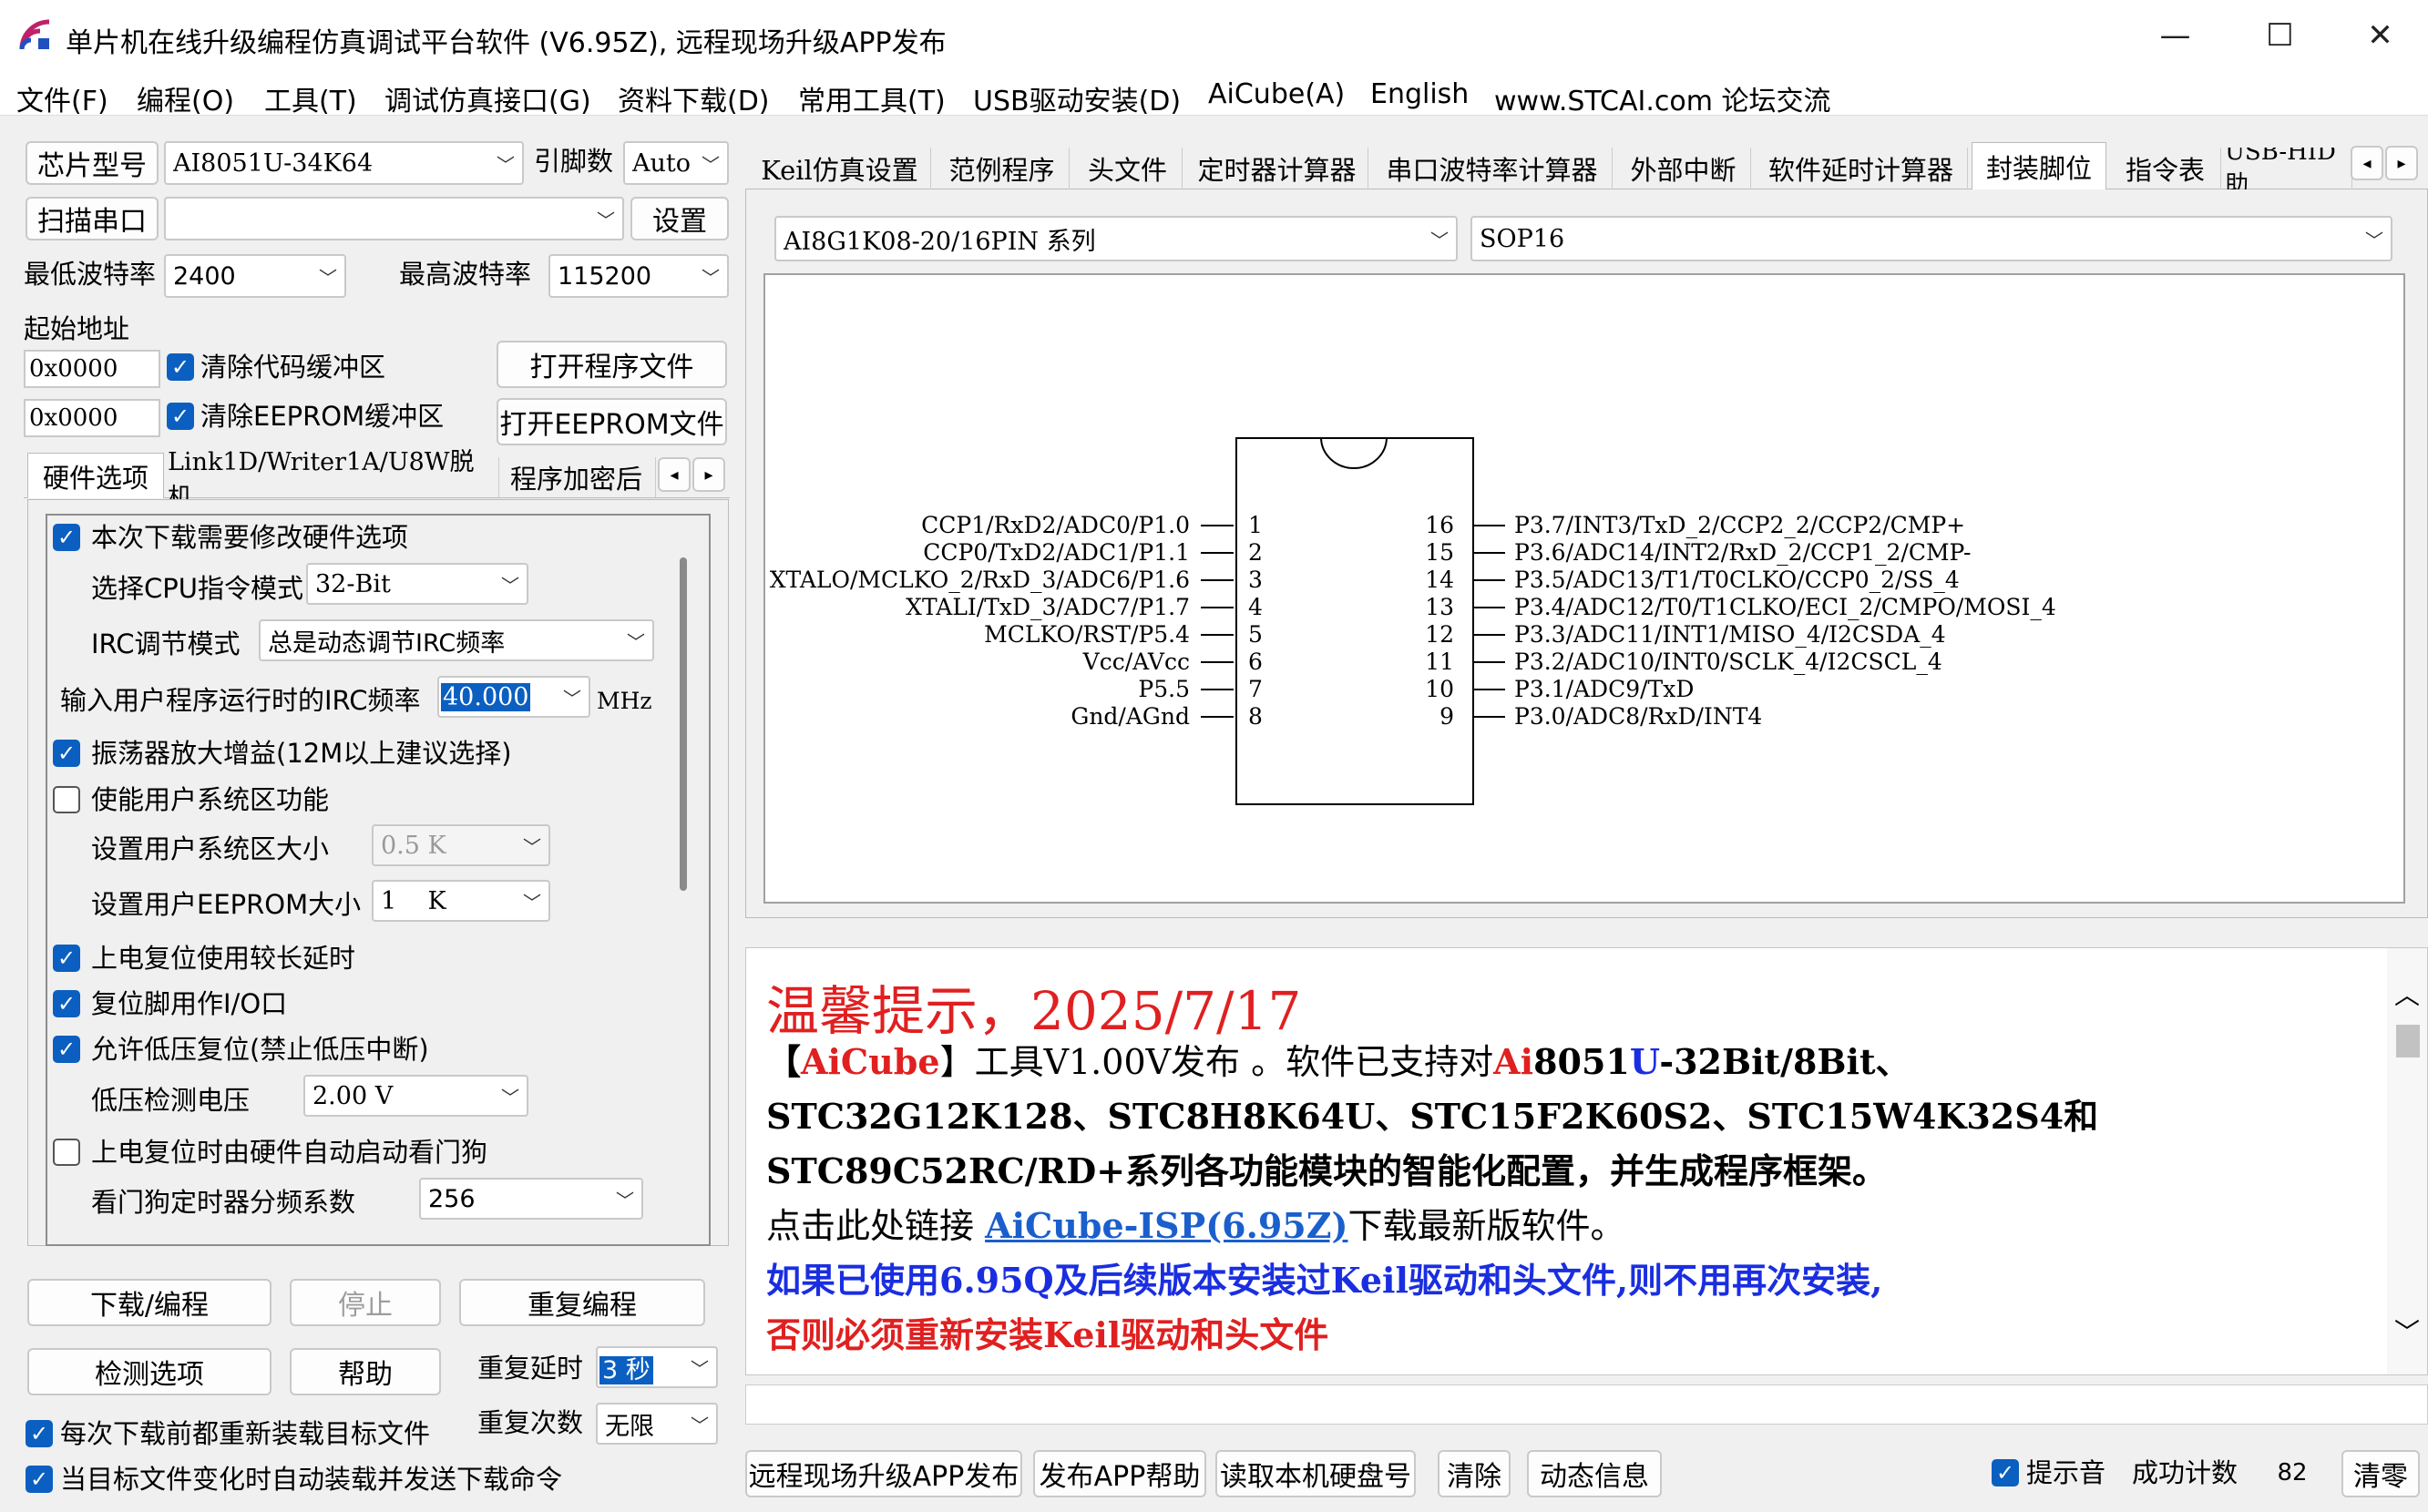 This screenshot has width=2428, height=1512. I want to click on tab-scroll-right-button: ▸, so click(709, 474).